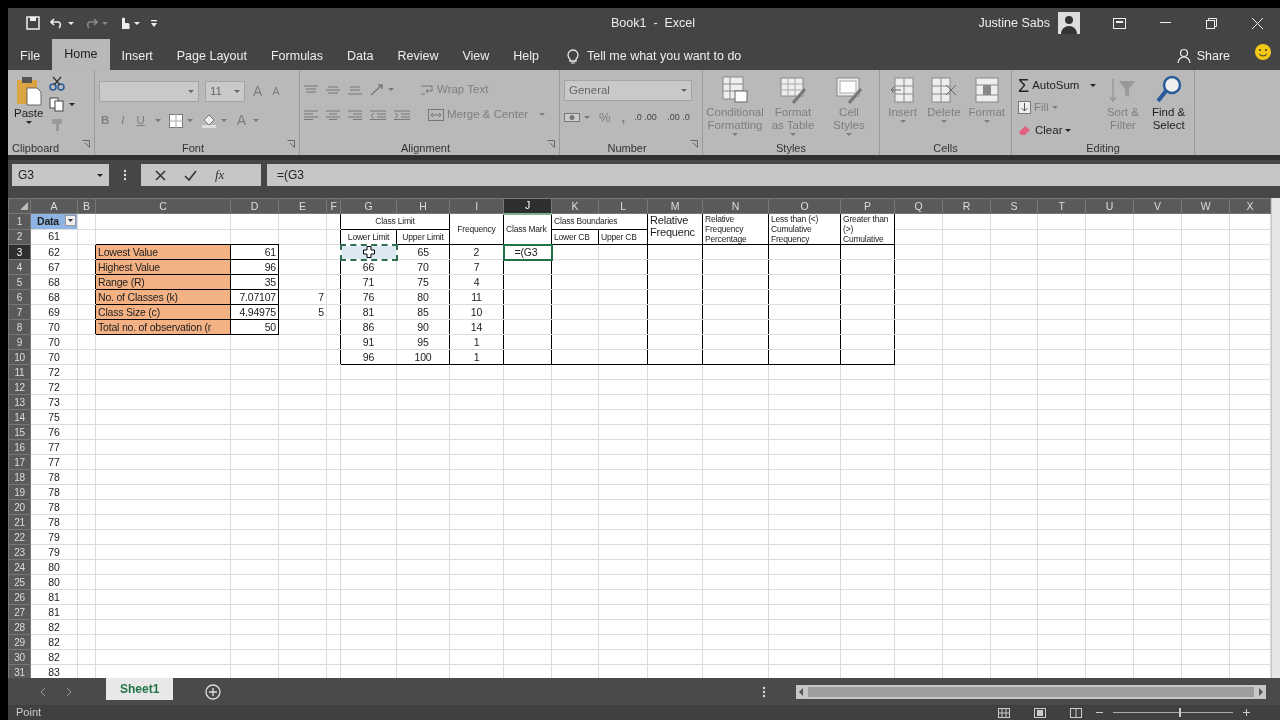 The height and width of the screenshot is (720, 1280). I want to click on active-cell: =(G3, so click(527, 252).